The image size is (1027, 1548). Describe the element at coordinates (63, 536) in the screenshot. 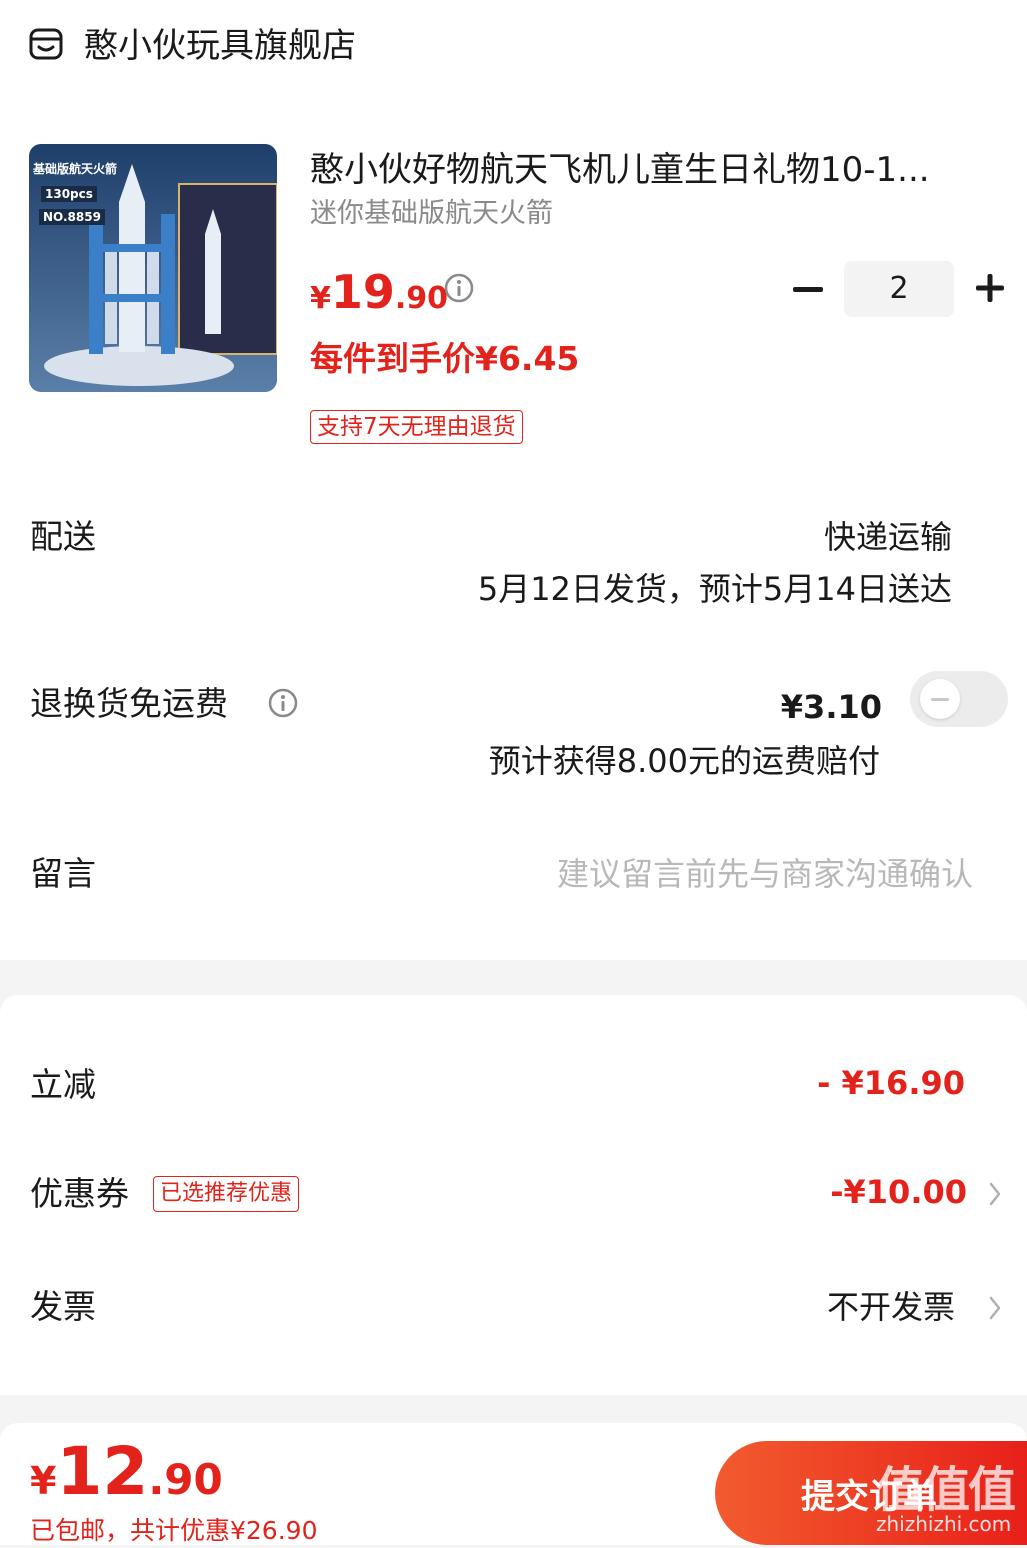

I see `delivery-label: 配送` at that location.